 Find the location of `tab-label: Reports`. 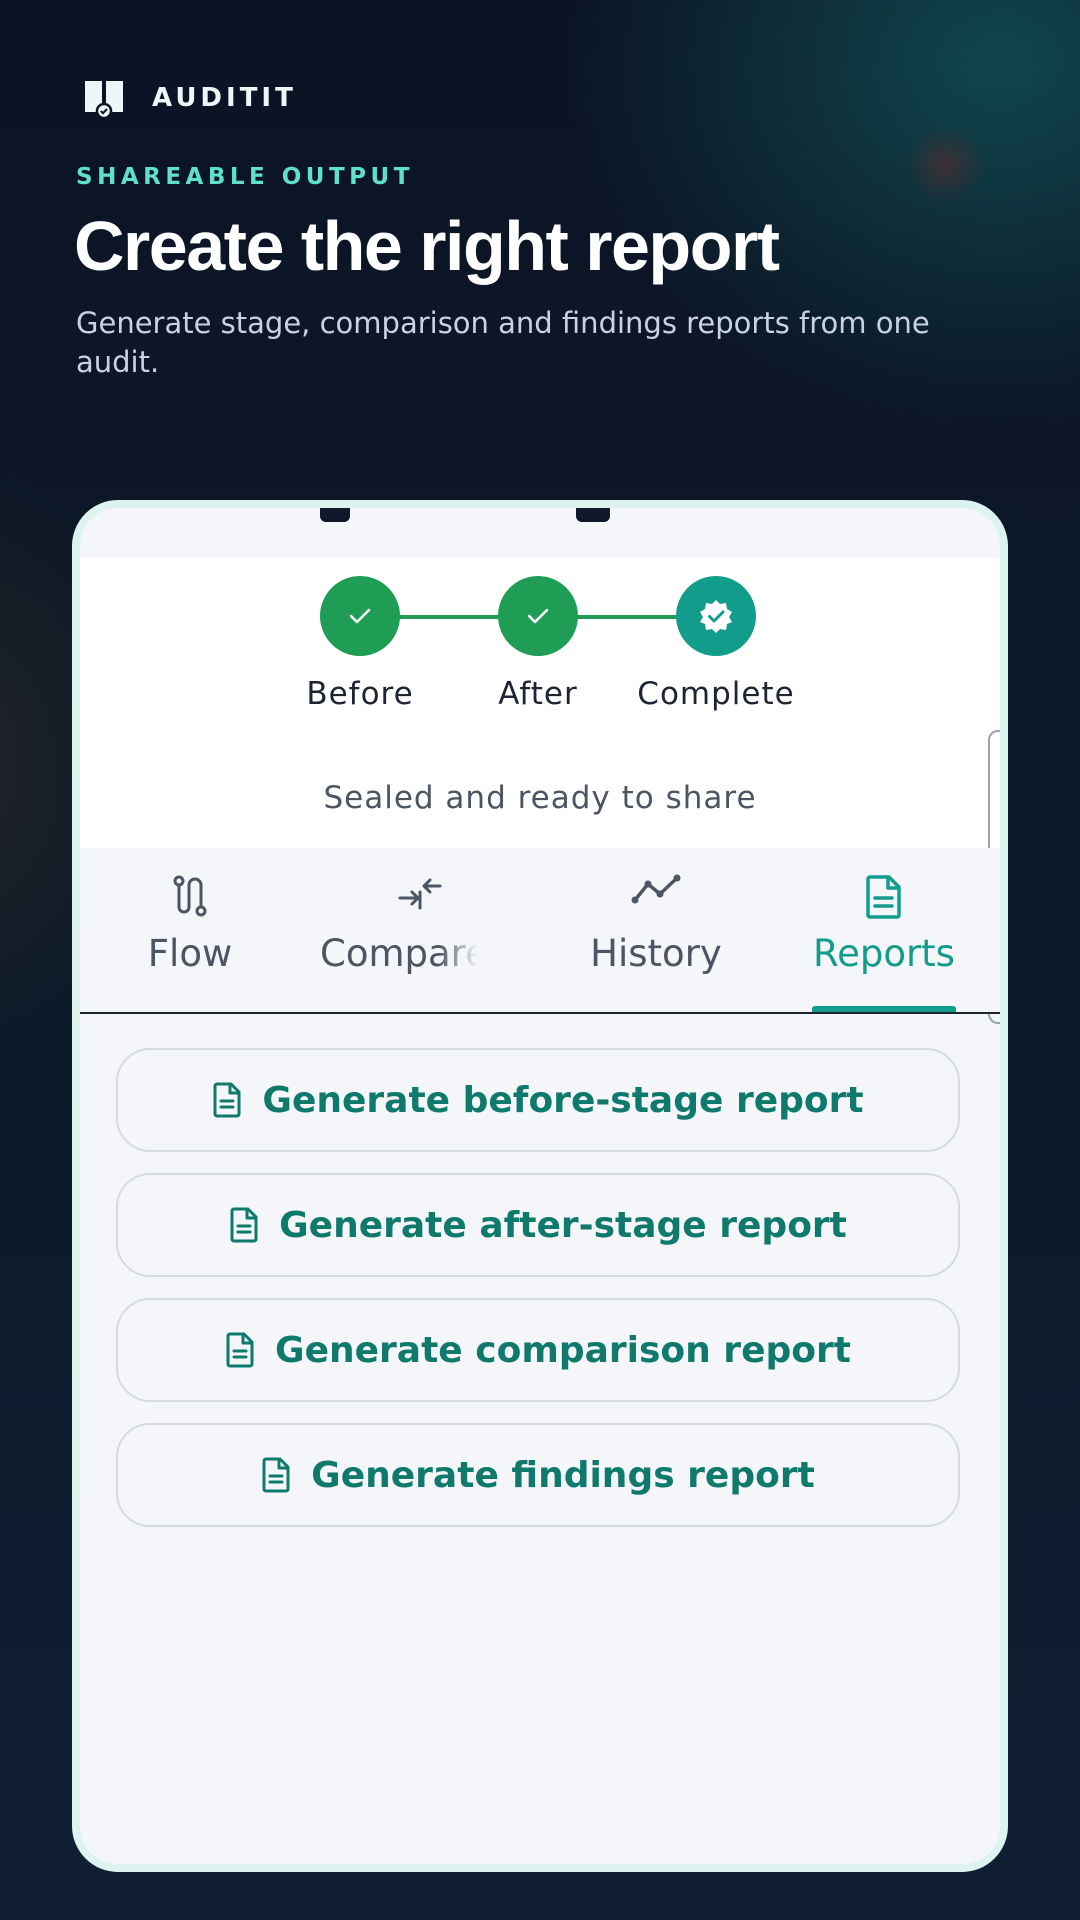

tab-label: Reports is located at coordinates (884, 953).